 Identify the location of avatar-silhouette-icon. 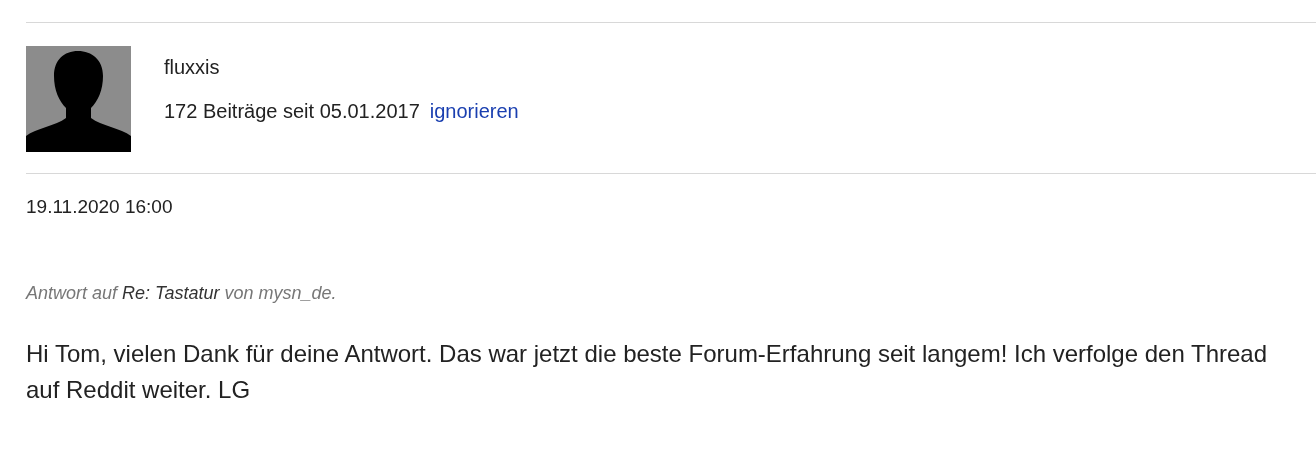
(78, 99).